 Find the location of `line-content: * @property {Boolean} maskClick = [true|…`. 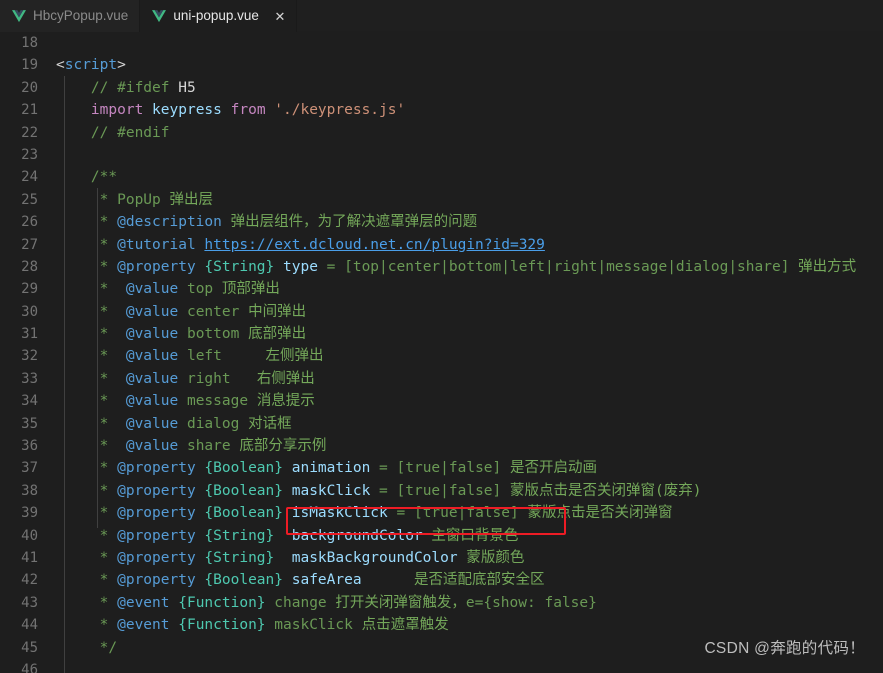

line-content: * @property {Boolean} maskClick = [true|… is located at coordinates (379, 490).